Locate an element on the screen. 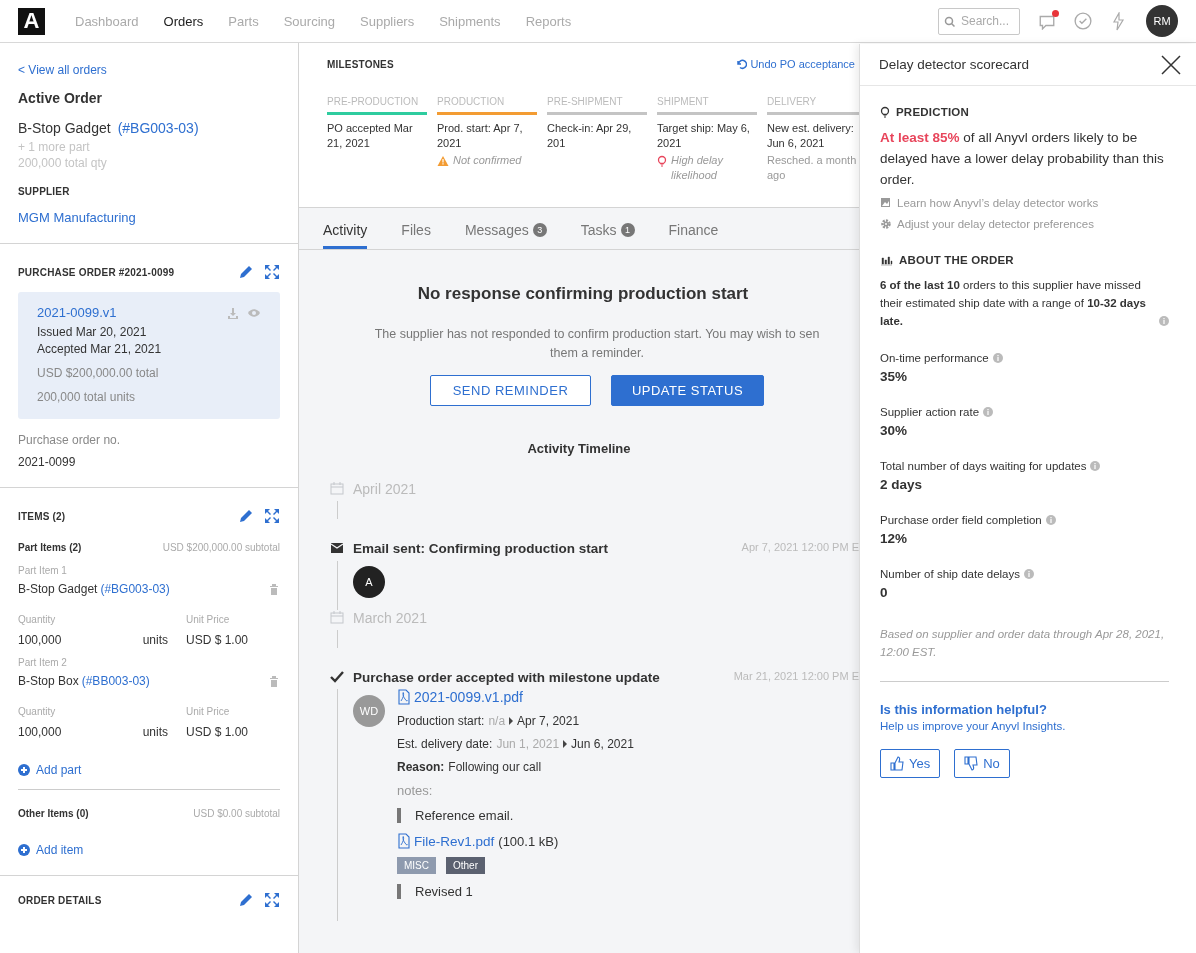 Image resolution: width=1196 pixels, height=953 pixels. event-title: Email sent: Confirming production start is located at coordinates (480, 548).